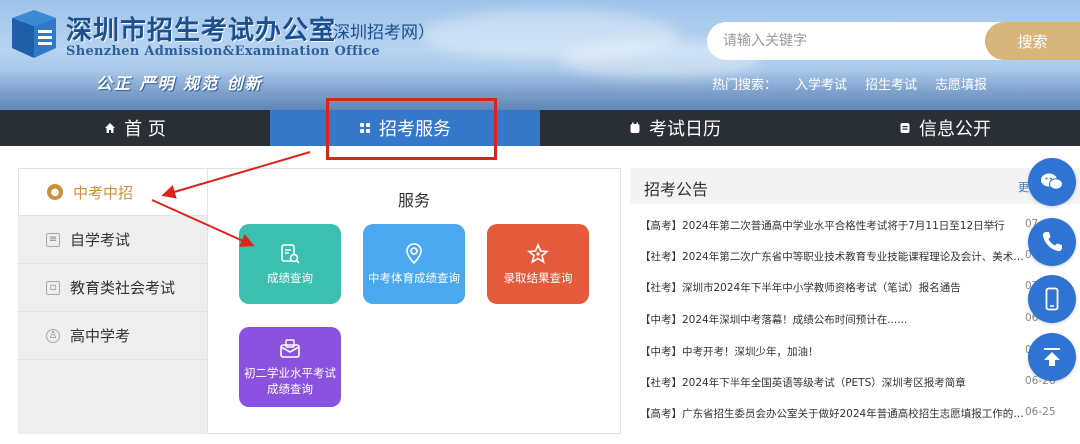 The height and width of the screenshot is (444, 1080). I want to click on phone-icon, so click(1052, 242).